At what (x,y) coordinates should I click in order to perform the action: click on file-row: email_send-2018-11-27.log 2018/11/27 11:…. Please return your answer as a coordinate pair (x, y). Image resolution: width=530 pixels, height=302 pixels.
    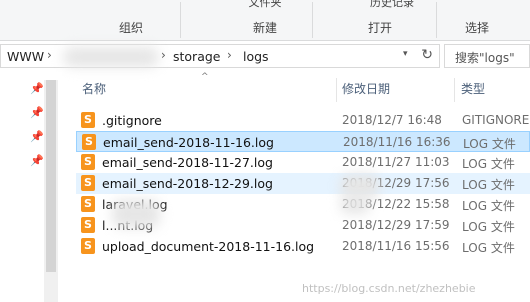
    Looking at the image, I should click on (303, 162).